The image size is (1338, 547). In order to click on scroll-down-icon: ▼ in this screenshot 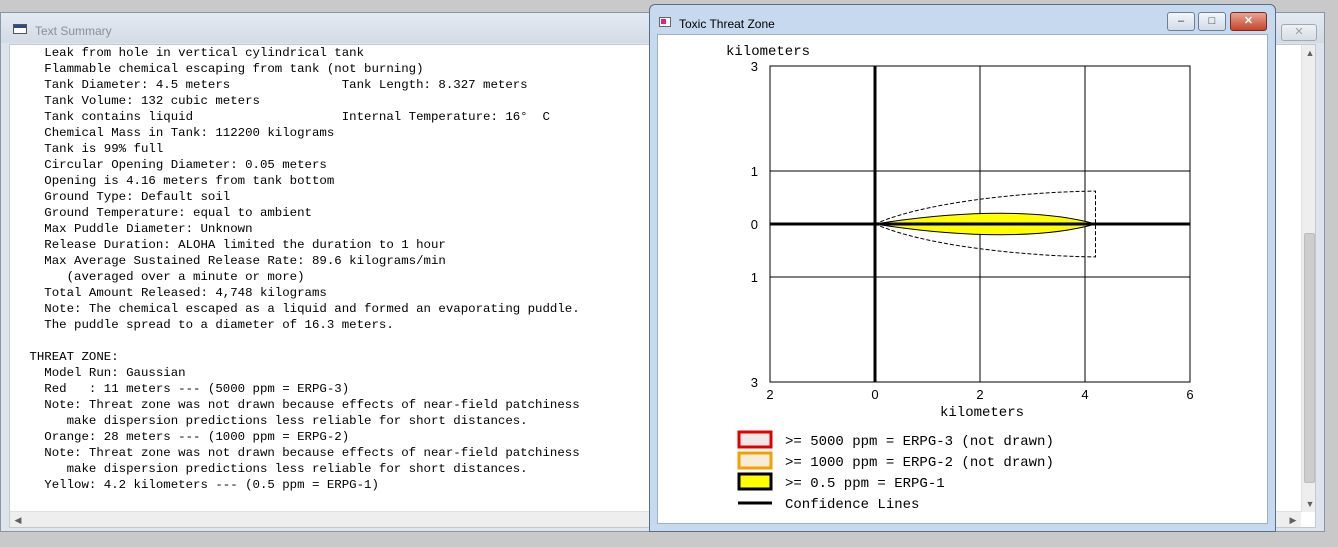, I will do `click(1308, 504)`.